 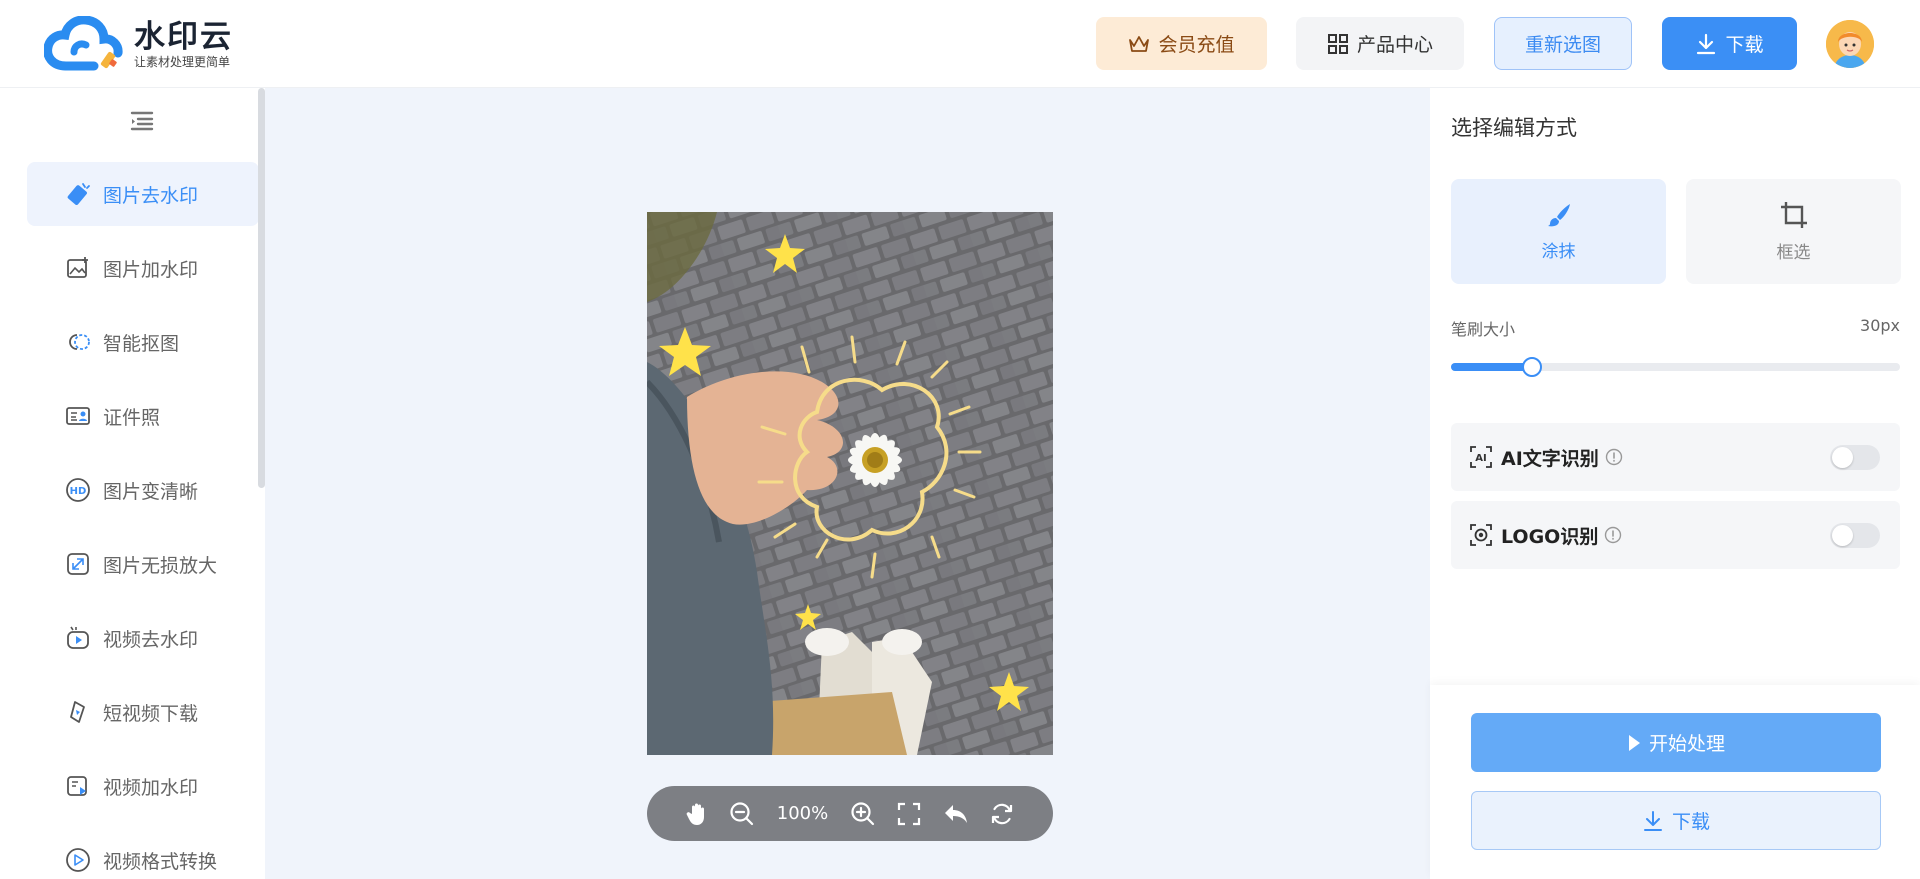 What do you see at coordinates (1481, 535) in the screenshot?
I see `logo-detect-icon` at bounding box center [1481, 535].